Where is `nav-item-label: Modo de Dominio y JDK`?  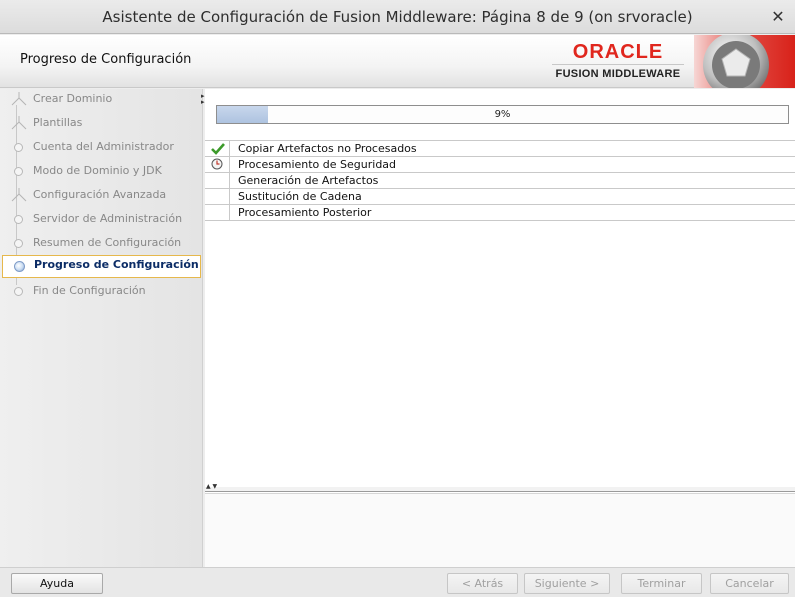
nav-item-label: Modo de Dominio y JDK is located at coordinates (97, 170).